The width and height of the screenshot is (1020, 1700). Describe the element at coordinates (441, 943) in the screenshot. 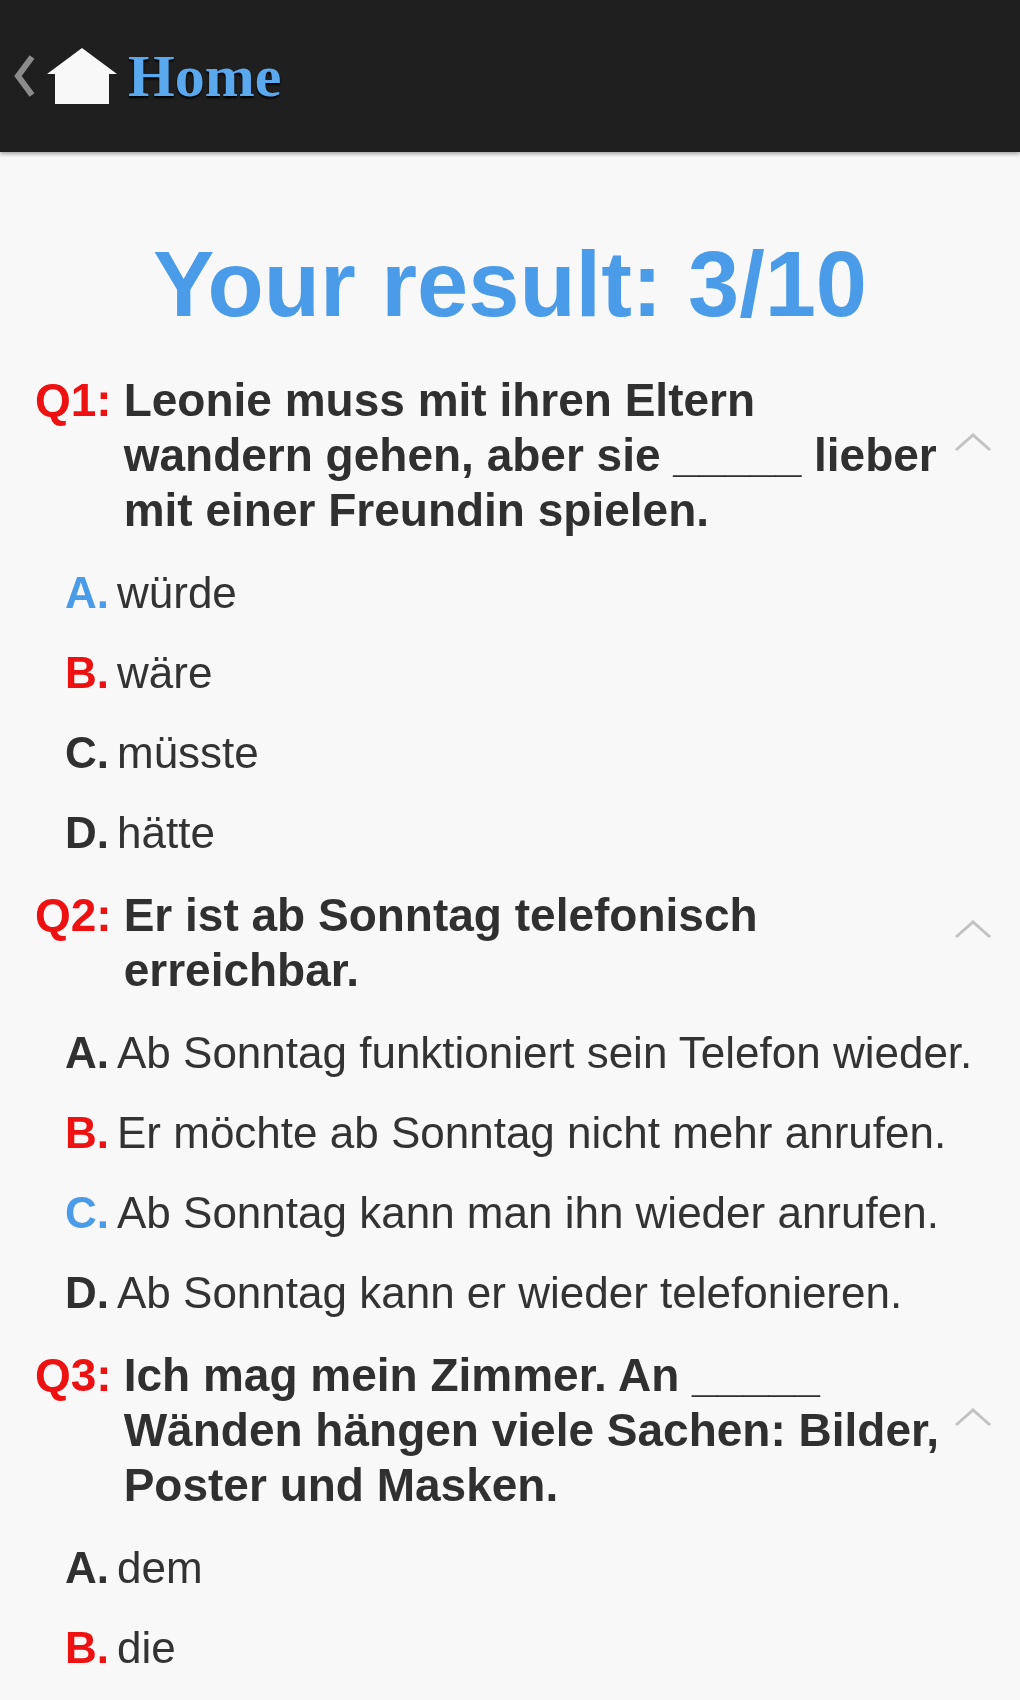

I see `question-text: Er ist ab Sonntag telefonisch erreichbar.` at that location.